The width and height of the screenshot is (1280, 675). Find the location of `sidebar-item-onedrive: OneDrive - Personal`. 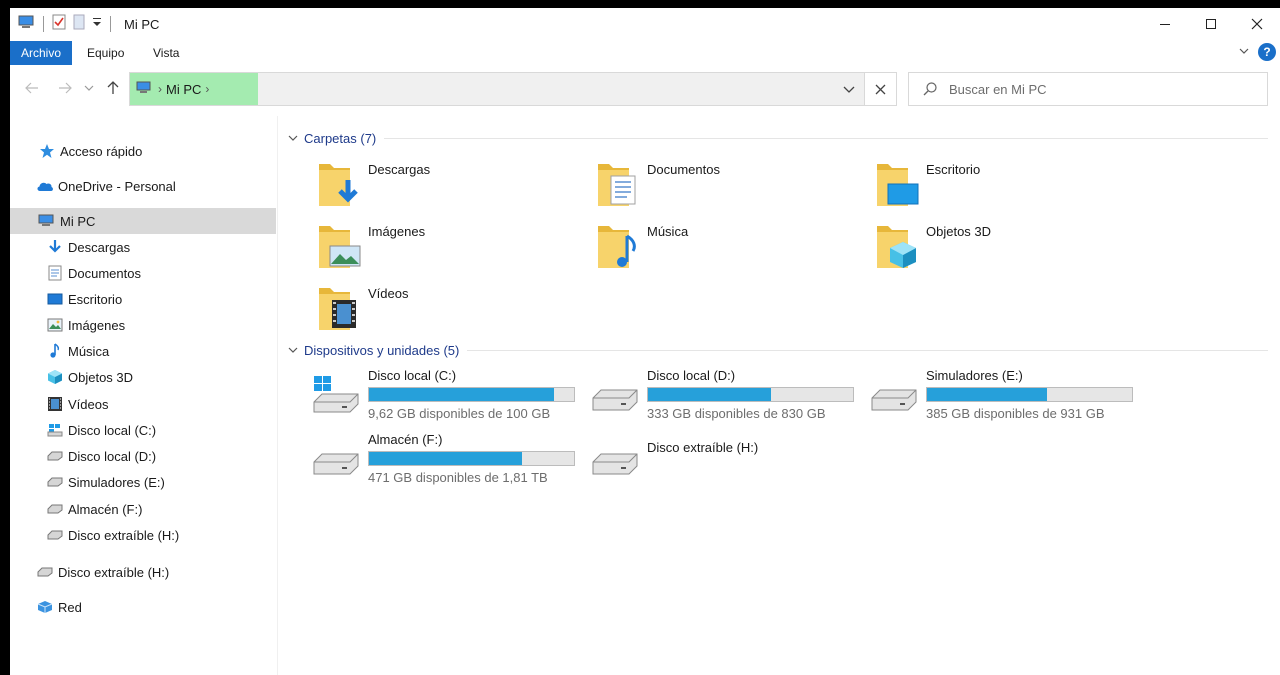

sidebar-item-onedrive: OneDrive - Personal is located at coordinates (143, 186).